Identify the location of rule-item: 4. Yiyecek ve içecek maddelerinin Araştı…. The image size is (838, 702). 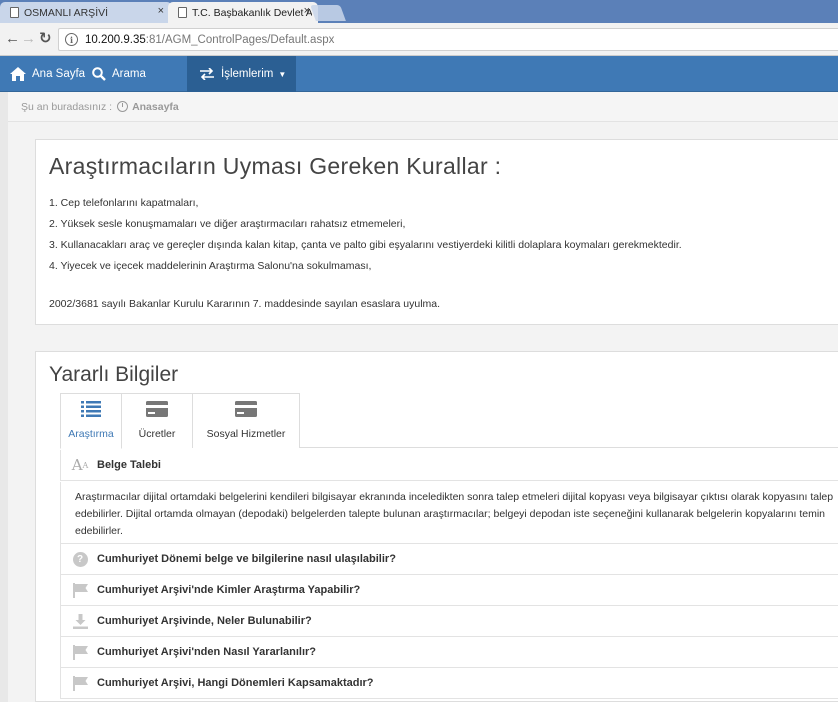
(210, 266).